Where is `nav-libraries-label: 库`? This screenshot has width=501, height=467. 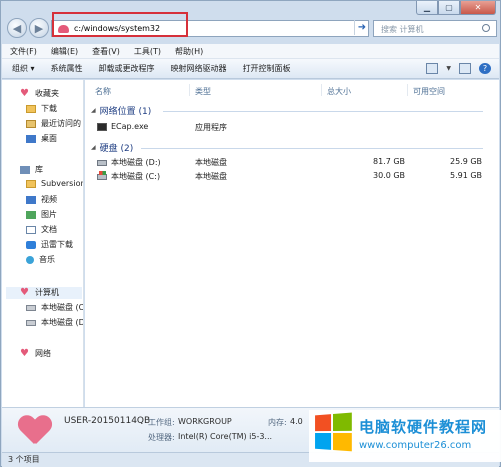
nav-libraries-label: 库 is located at coordinates (39, 169).